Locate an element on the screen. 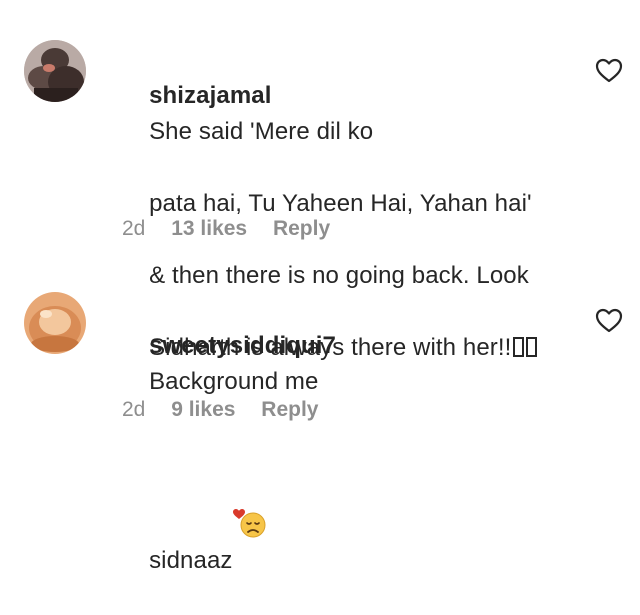  comment-text-line: Background me is located at coordinates (234, 381).